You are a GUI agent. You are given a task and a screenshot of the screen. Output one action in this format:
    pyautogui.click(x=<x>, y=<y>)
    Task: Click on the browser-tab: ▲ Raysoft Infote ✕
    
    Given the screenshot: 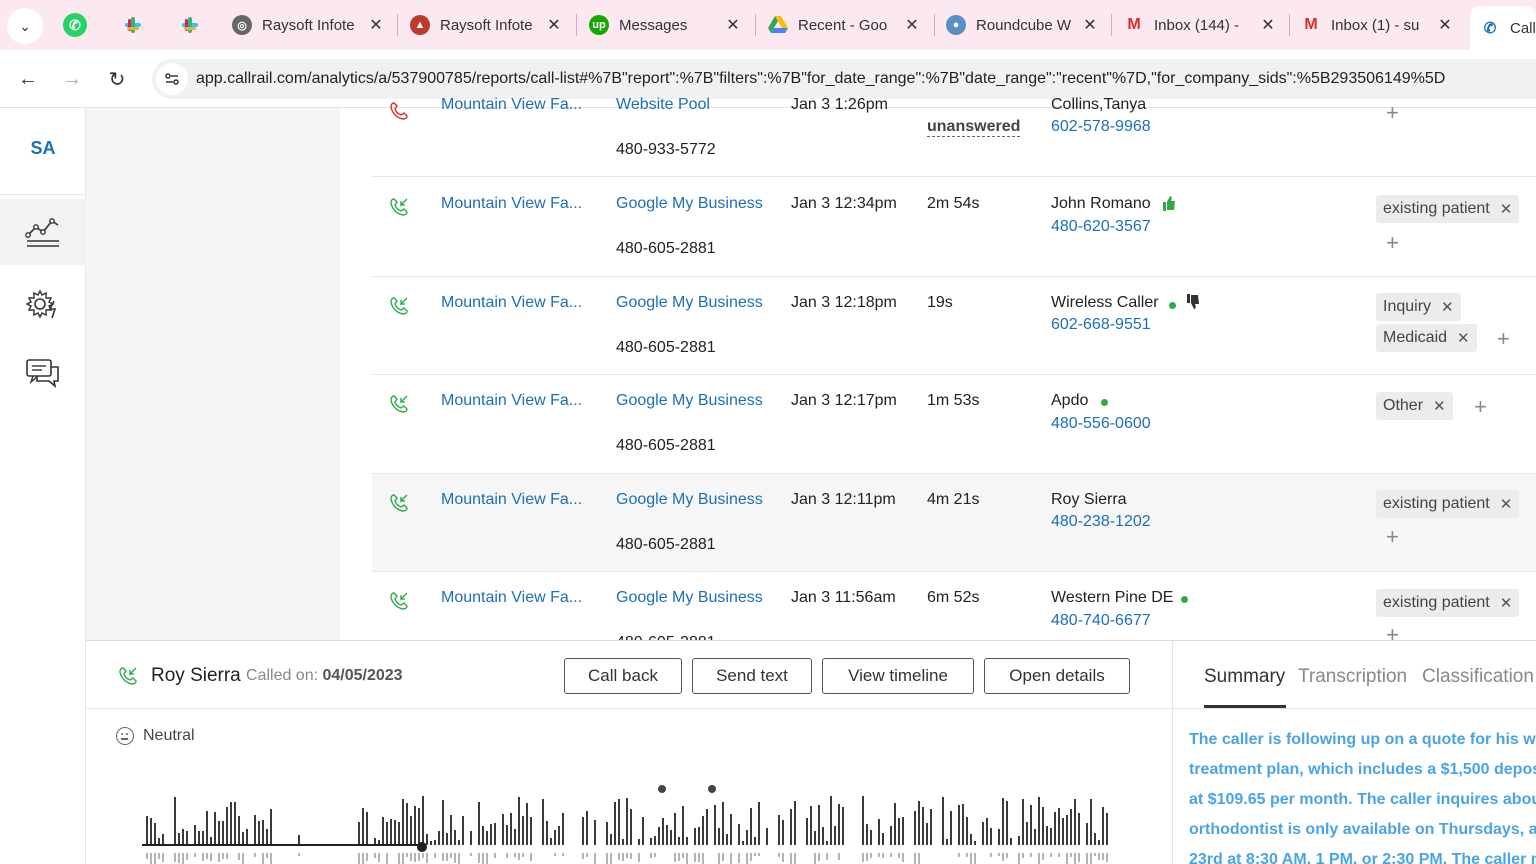 What is the action you would take?
    pyautogui.click(x=486, y=25)
    